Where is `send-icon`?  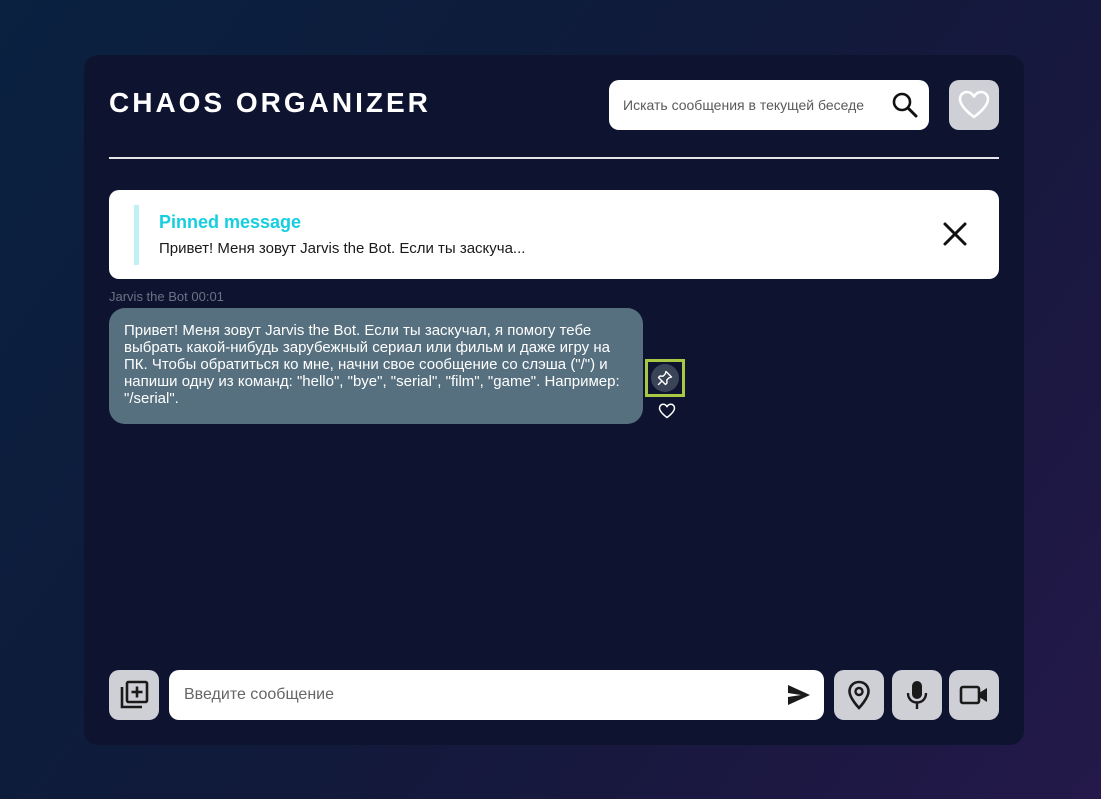
send-icon is located at coordinates (799, 695).